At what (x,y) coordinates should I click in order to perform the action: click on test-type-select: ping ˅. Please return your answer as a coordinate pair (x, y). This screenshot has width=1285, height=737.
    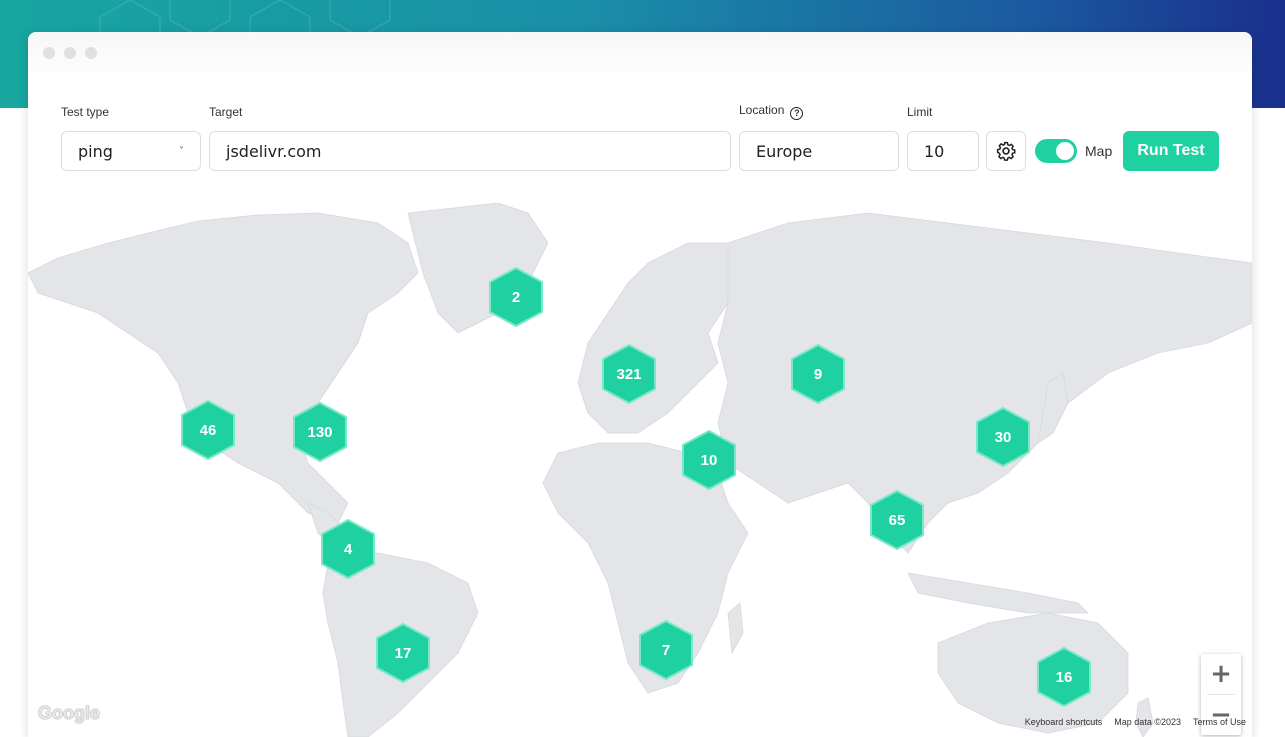
    Looking at the image, I should click on (131, 151).